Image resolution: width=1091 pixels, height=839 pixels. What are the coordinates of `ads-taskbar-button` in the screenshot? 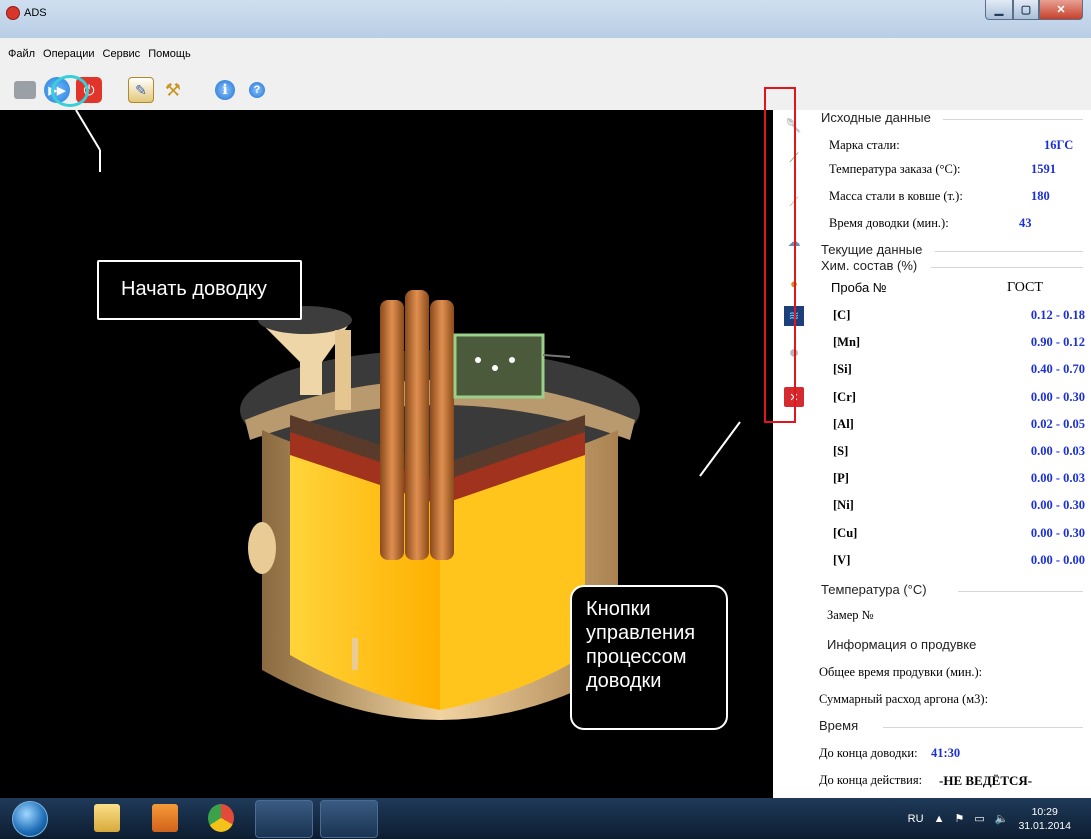 It's located at (349, 819).